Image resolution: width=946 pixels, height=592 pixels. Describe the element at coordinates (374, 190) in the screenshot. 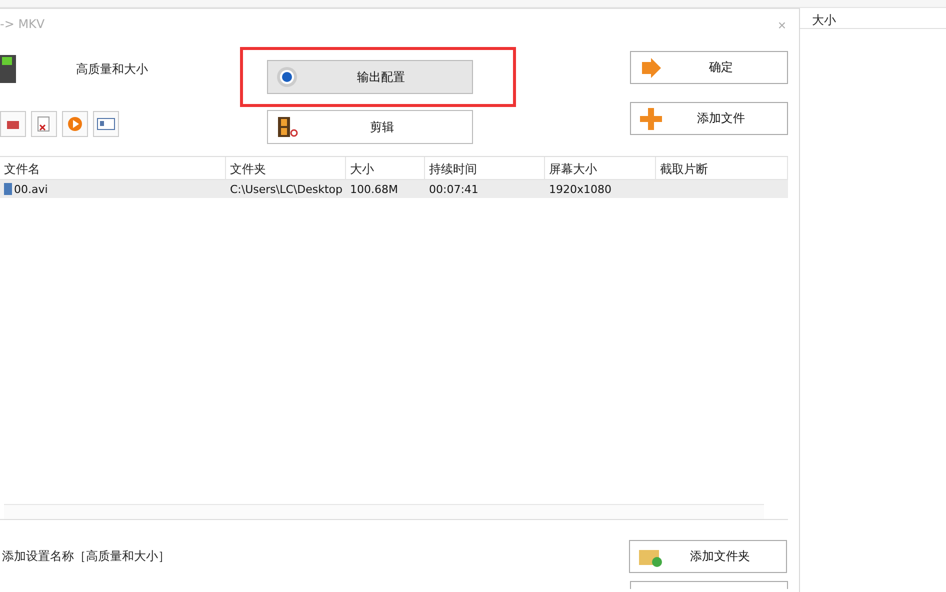

I see `table-cell-text: 100.68M` at that location.